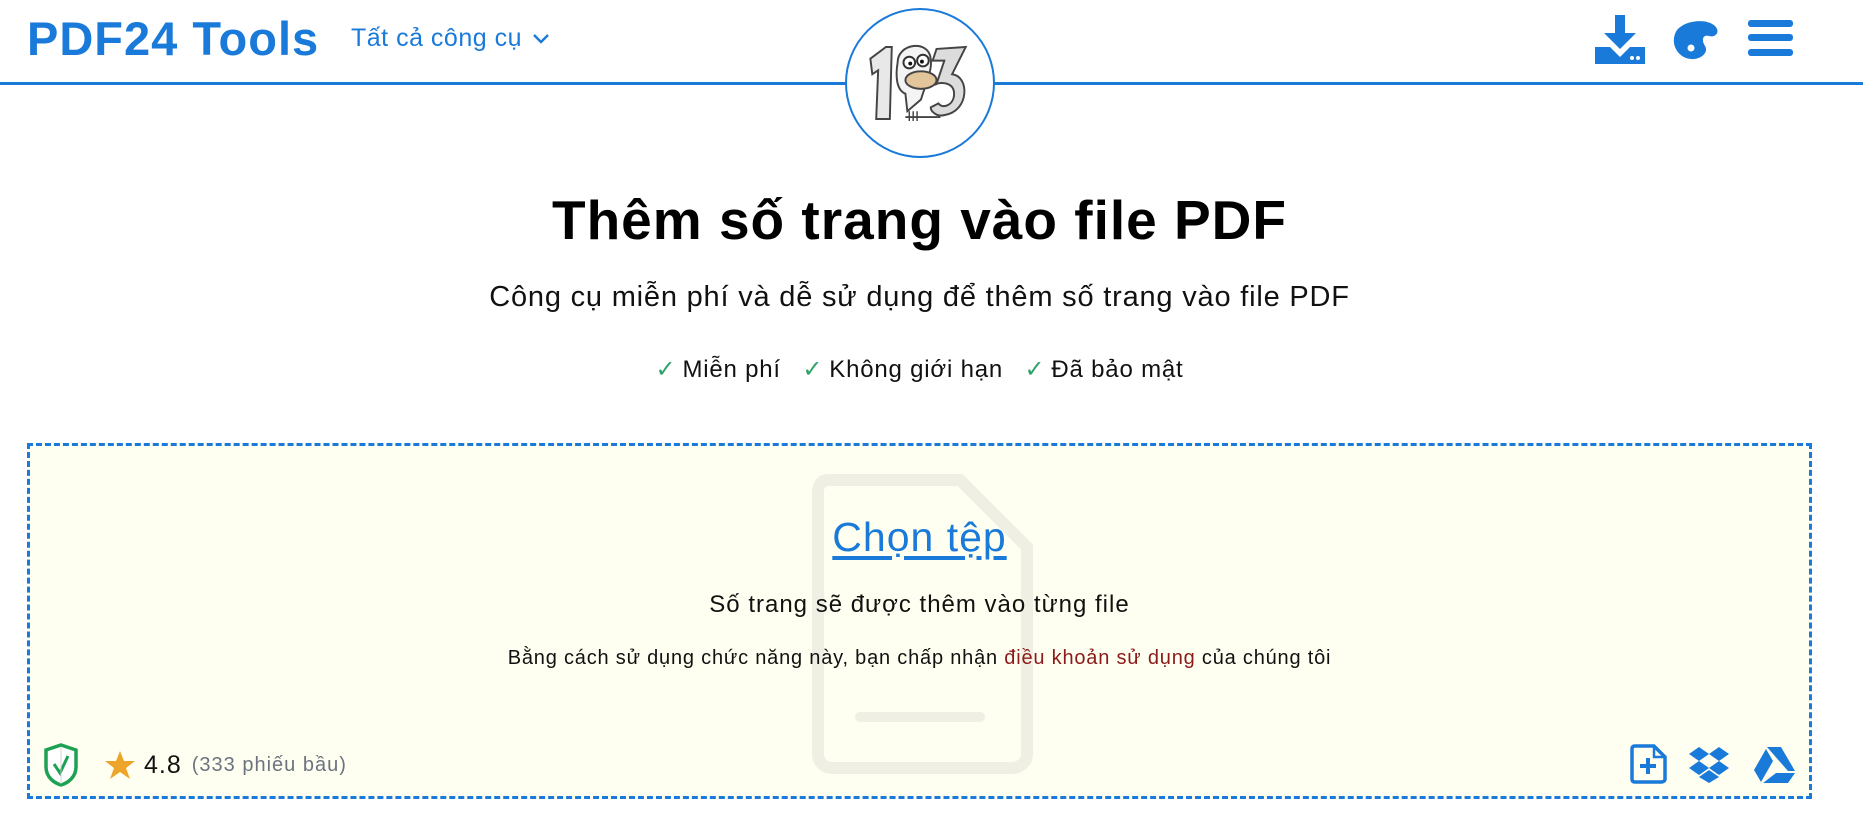  What do you see at coordinates (120, 765) in the screenshot?
I see `star-icon` at bounding box center [120, 765].